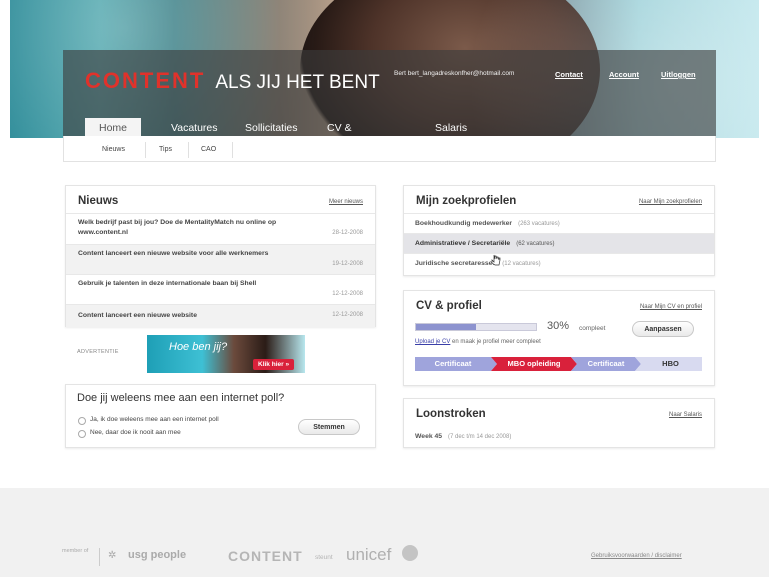  What do you see at coordinates (324, 557) in the screenshot?
I see `steunt-label: steunt` at bounding box center [324, 557].